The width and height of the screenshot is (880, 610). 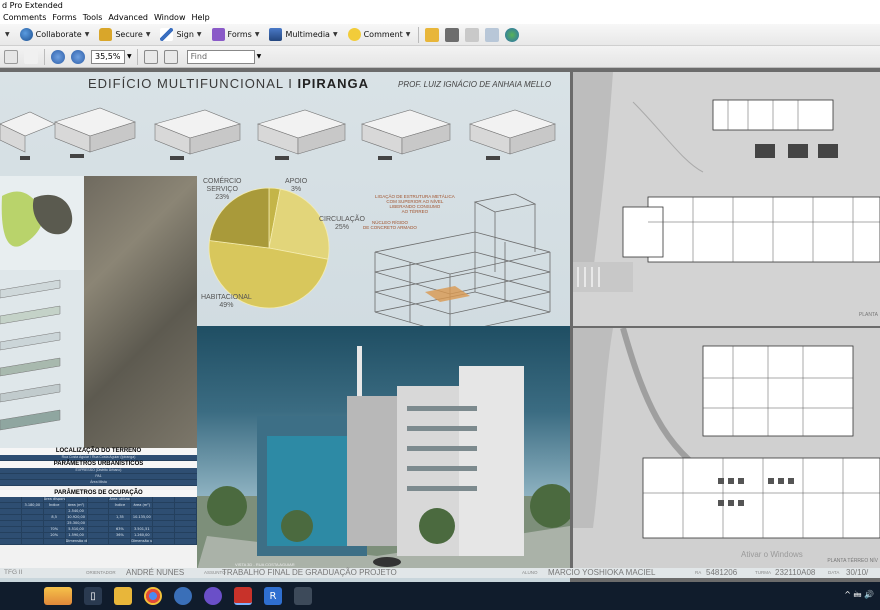 What do you see at coordinates (239, 34) in the screenshot?
I see `forms-label: Forms` at bounding box center [239, 34].